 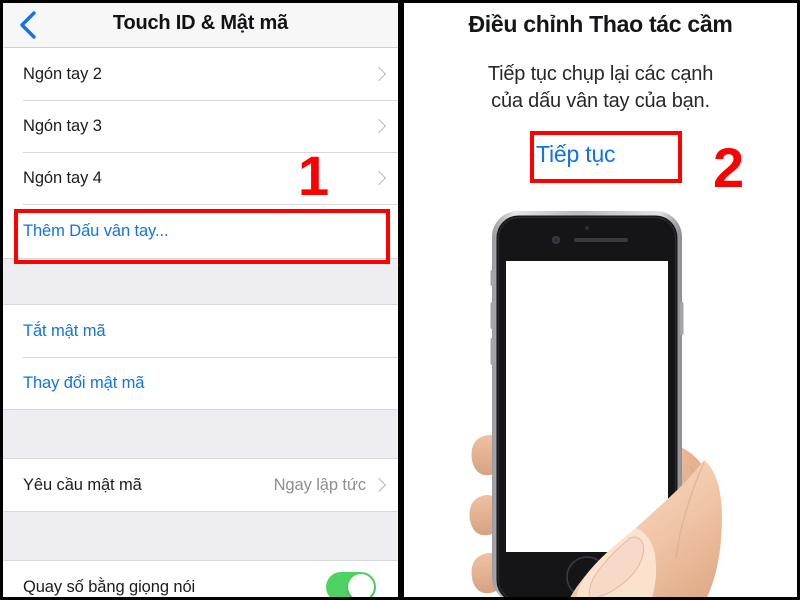 I want to click on list-item-label: Yêu cầu mật mã, so click(x=82, y=484).